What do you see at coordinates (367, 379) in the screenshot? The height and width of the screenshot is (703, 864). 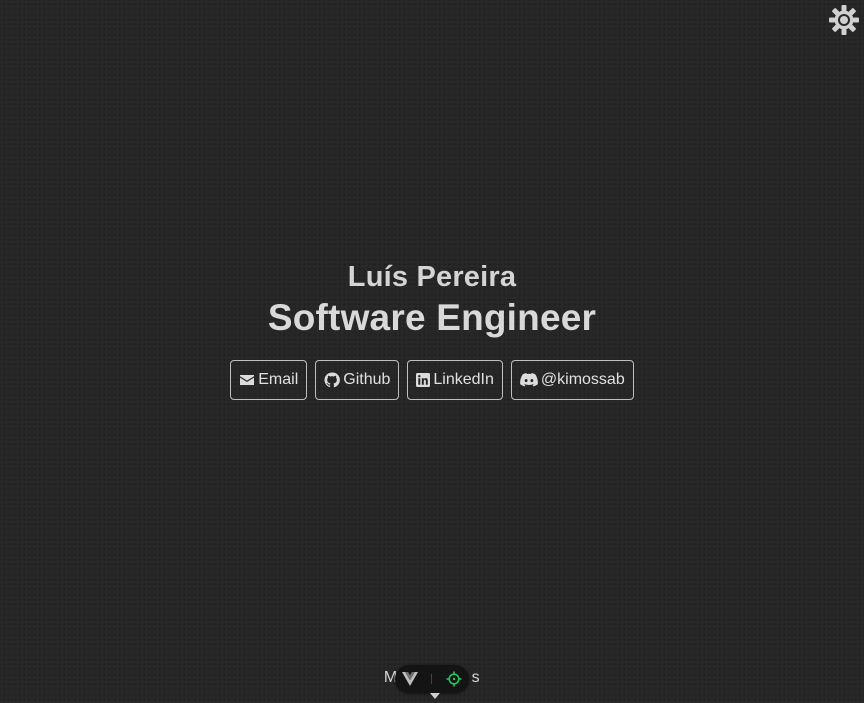 I see `github-link-label: Github` at bounding box center [367, 379].